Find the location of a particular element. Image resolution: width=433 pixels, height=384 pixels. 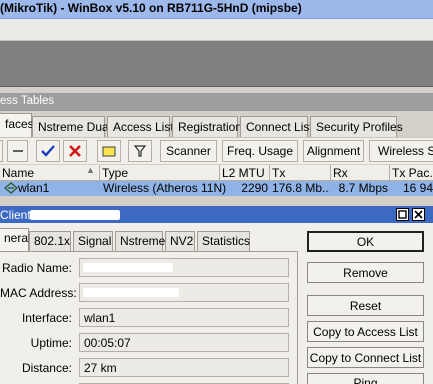

column-rx: Rx is located at coordinates (360, 173).